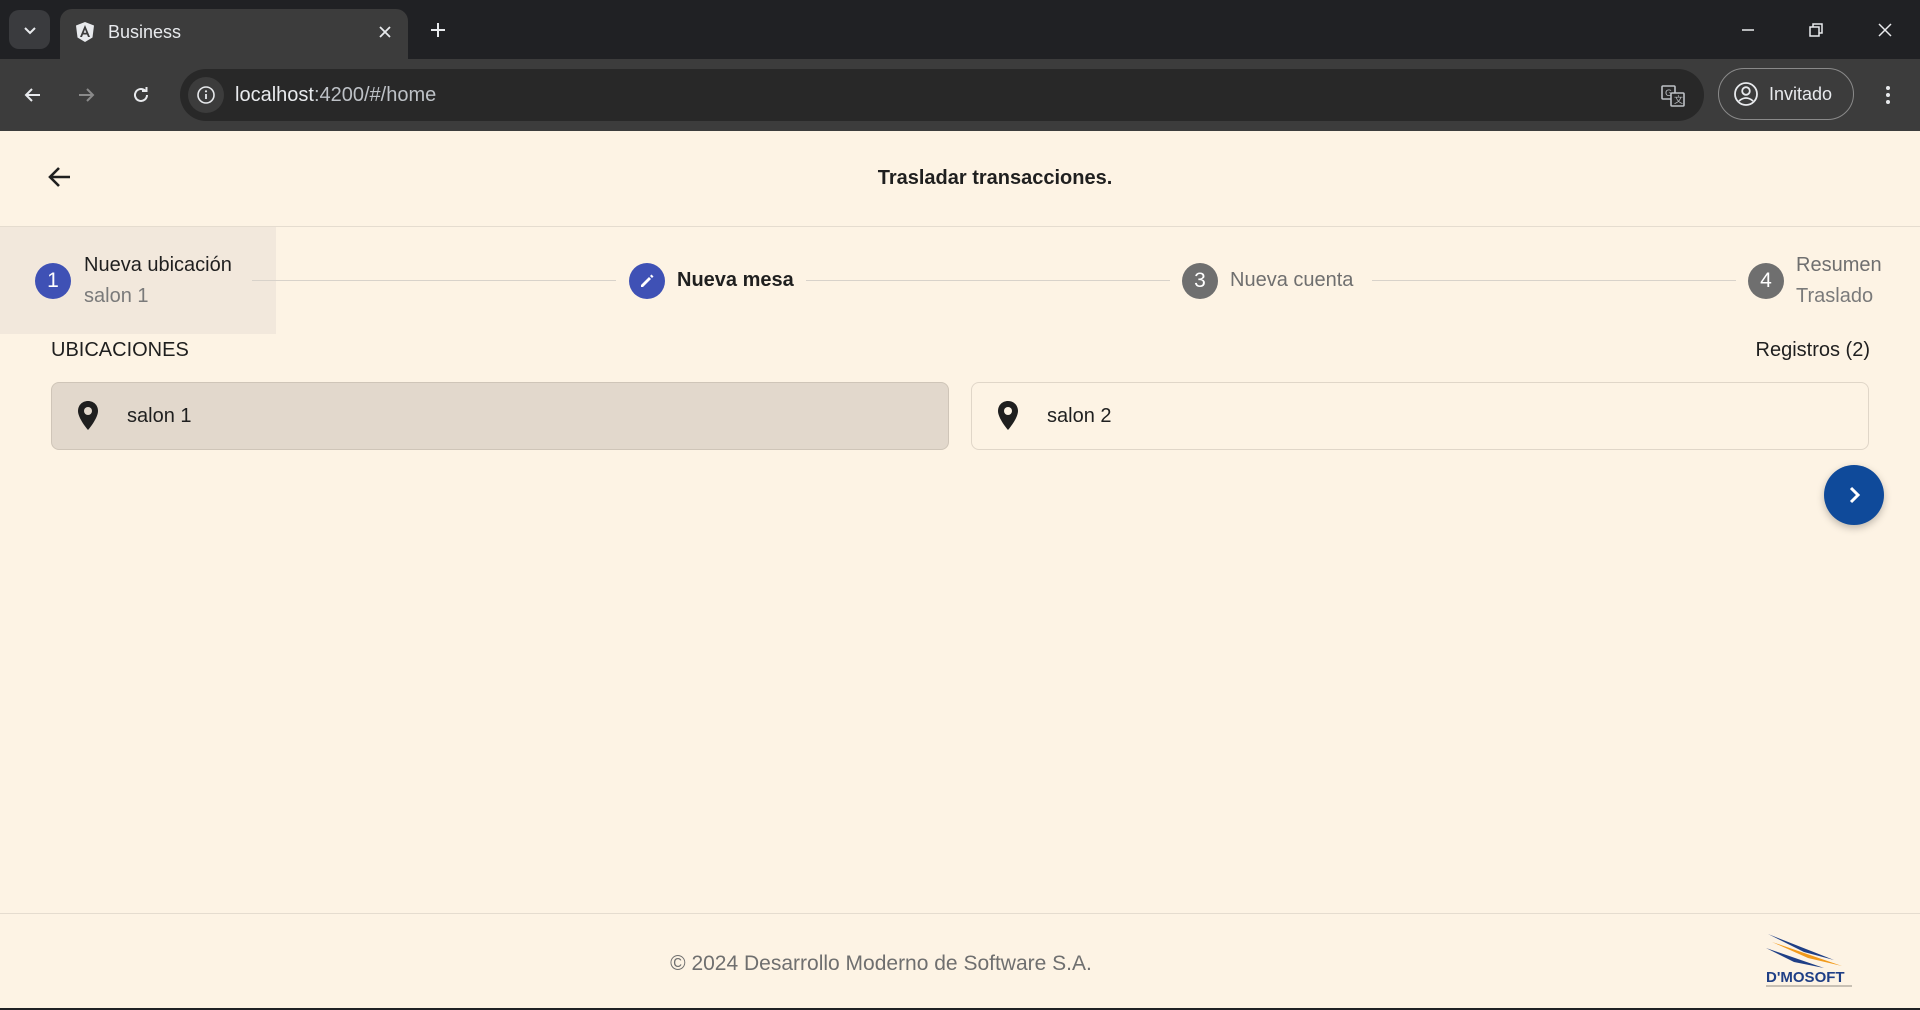 The image size is (1920, 1010). I want to click on arrow-left-icon, so click(32, 95).